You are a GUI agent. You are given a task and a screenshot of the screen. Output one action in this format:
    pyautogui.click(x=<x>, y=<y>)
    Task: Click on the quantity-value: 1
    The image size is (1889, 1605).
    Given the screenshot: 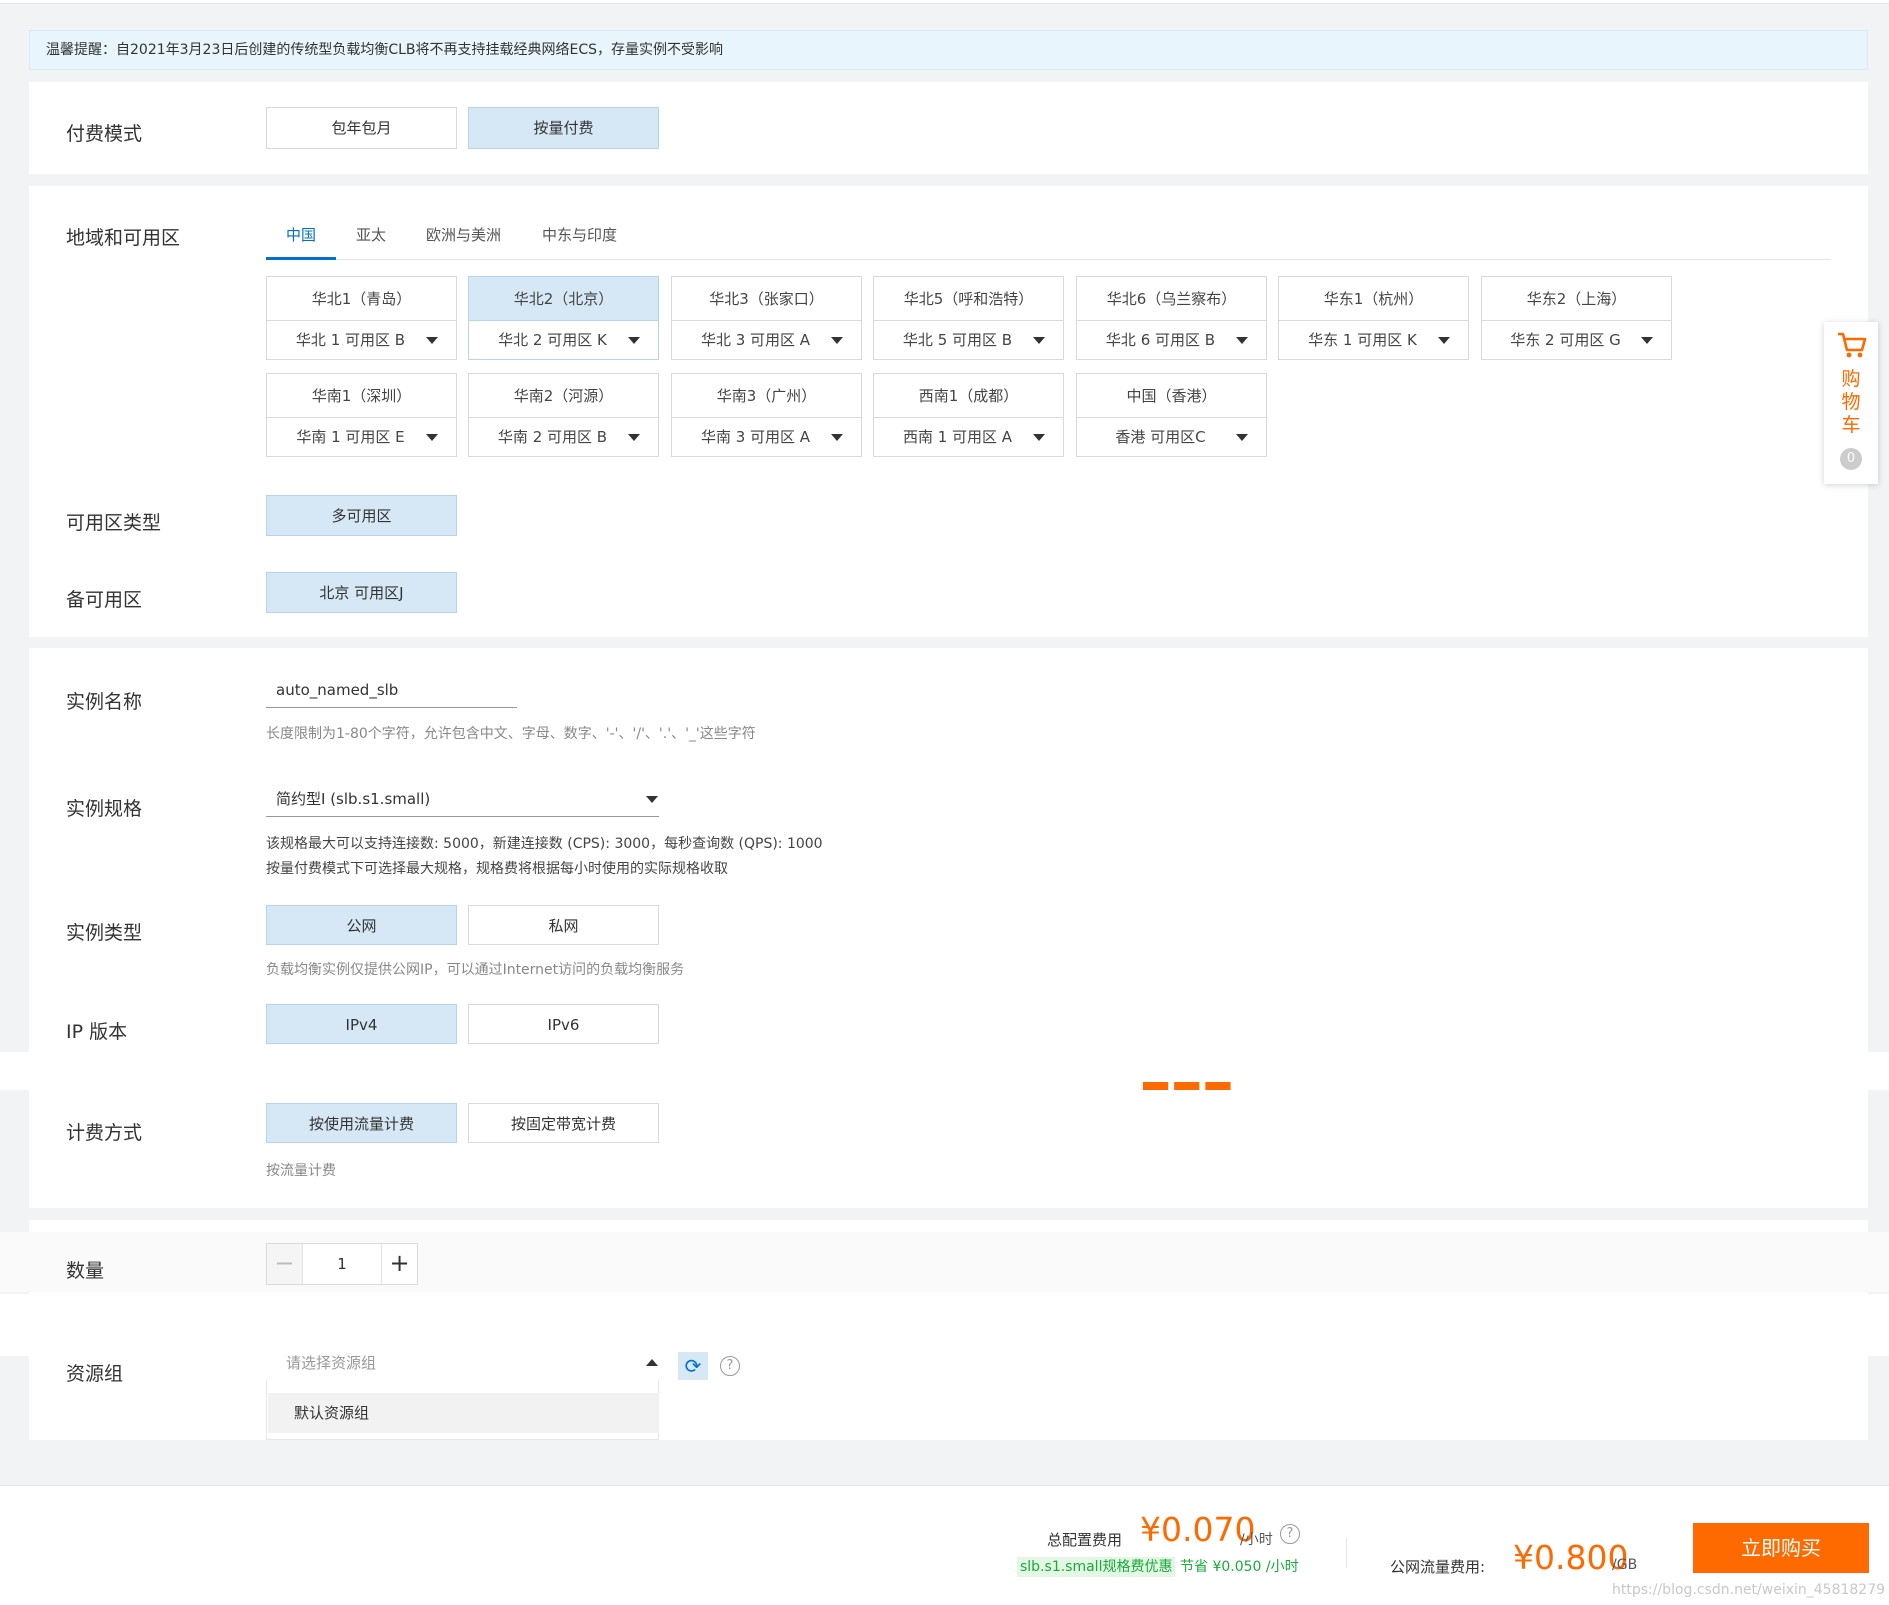 What is the action you would take?
    pyautogui.click(x=342, y=1264)
    